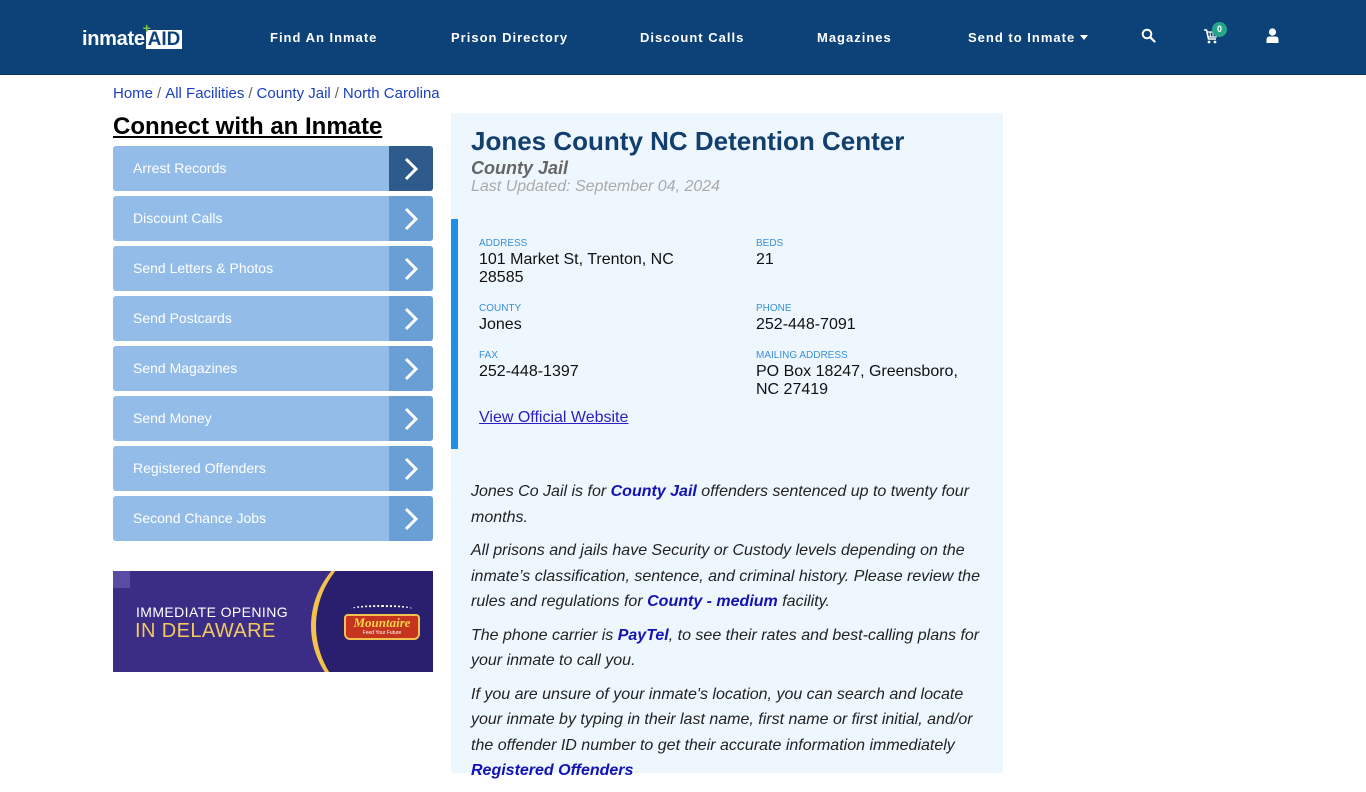  I want to click on ad-headline: IMMEDIATE OPENING, so click(212, 612).